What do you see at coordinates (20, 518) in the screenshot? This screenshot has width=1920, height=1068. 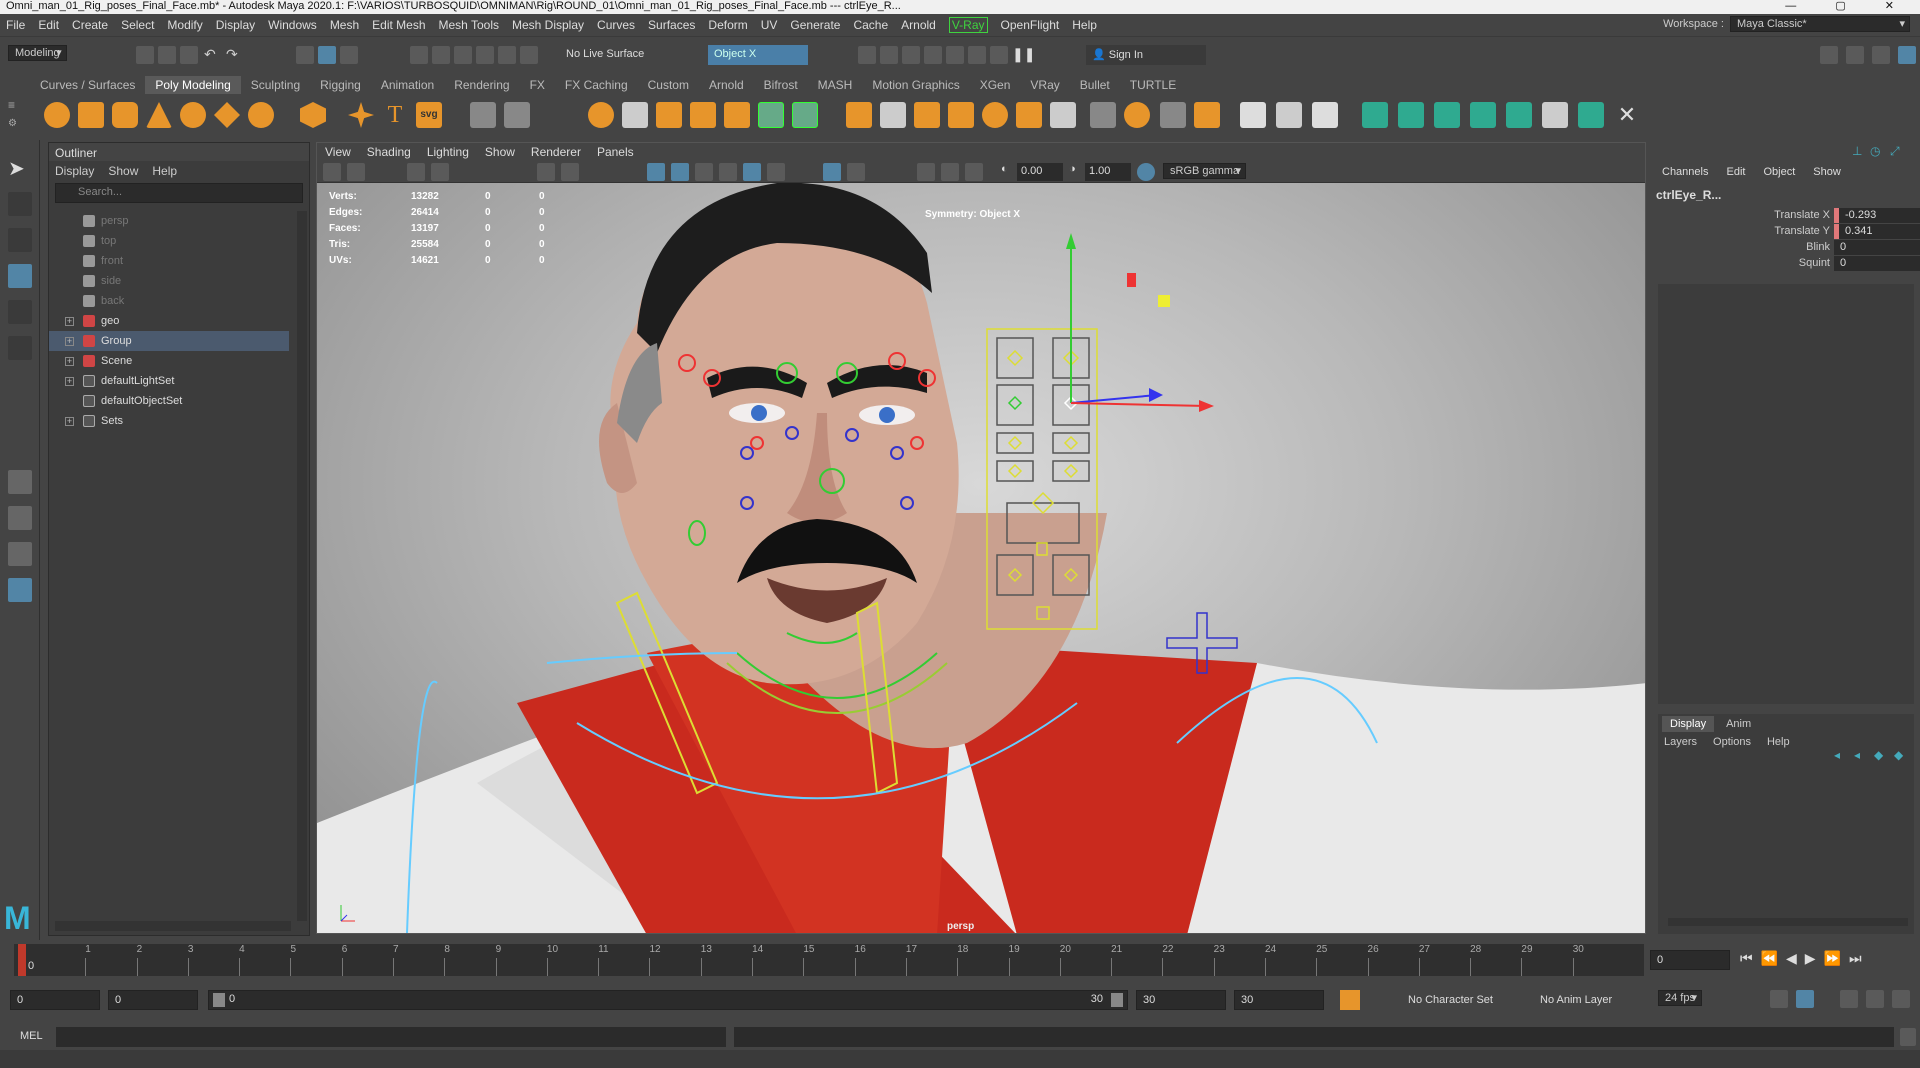 I see `four-view-layout-icon` at bounding box center [20, 518].